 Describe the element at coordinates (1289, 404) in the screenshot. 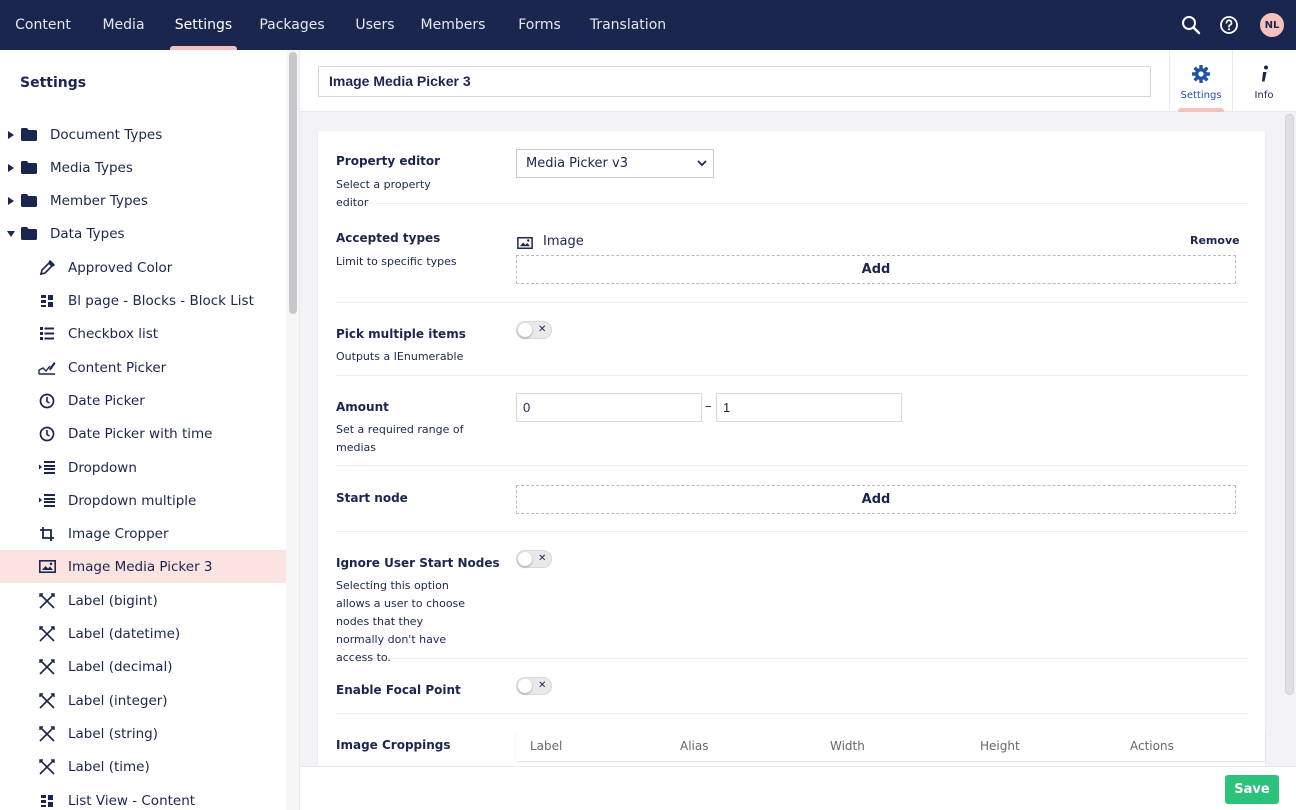

I see `editor-scrollbar-thumb` at that location.